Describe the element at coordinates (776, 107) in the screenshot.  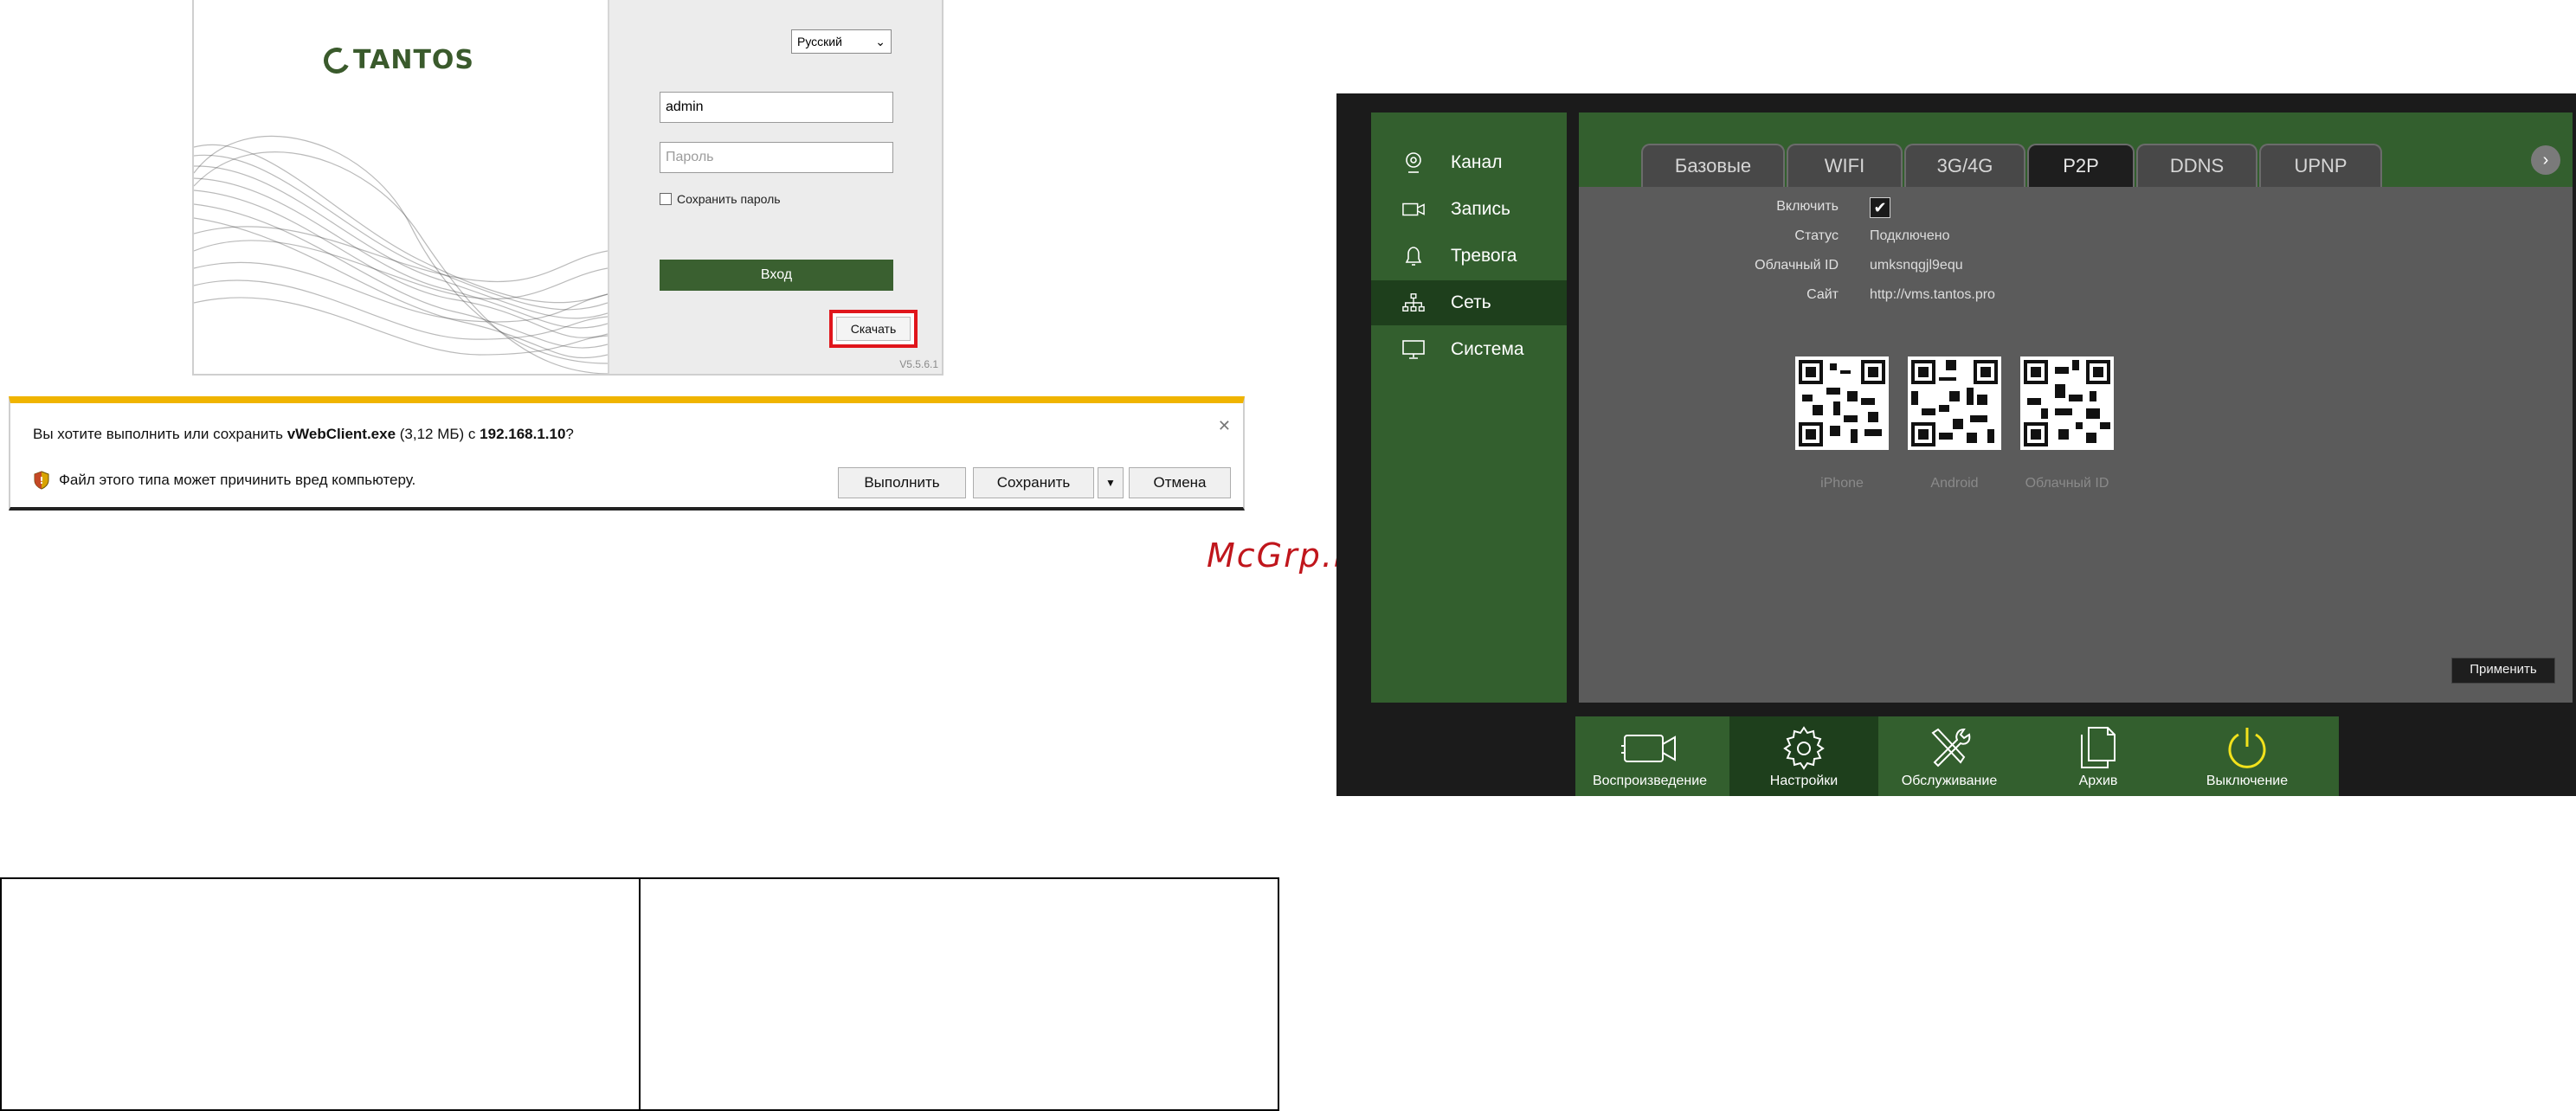
I see `username-input: admin` at that location.